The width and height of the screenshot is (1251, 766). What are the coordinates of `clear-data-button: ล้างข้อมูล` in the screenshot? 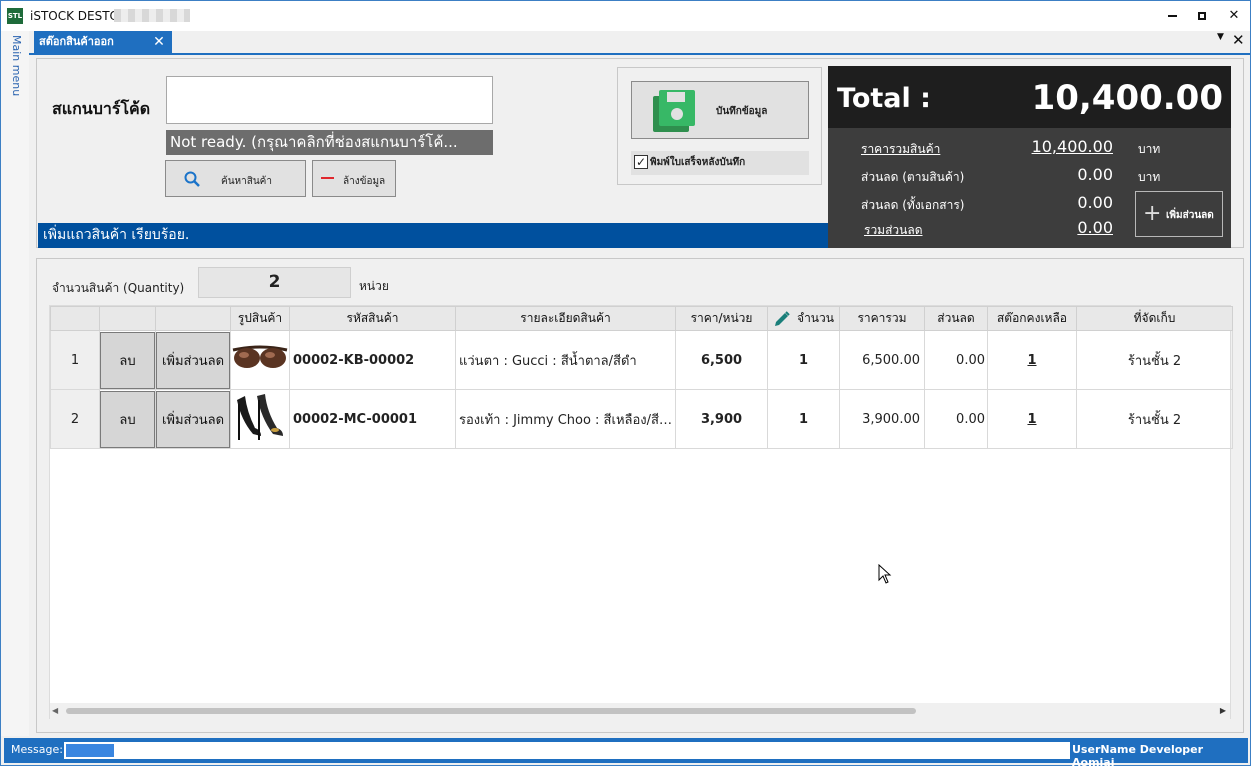 It's located at (354, 178).